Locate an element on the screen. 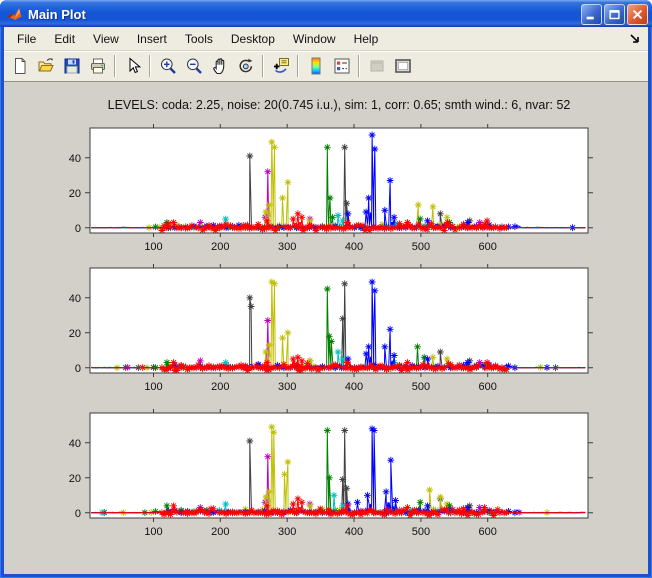 Image resolution: width=652 pixels, height=578 pixels. matlab-app-icon is located at coordinates (14, 14).